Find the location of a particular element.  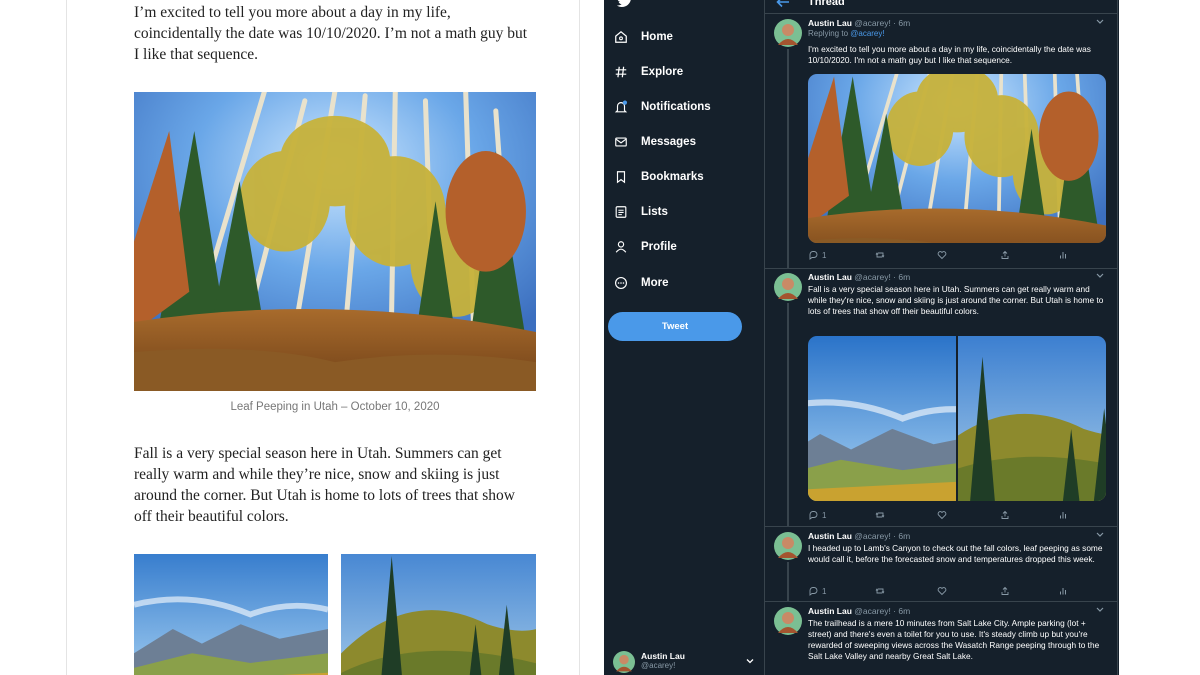

hillside-trees-photo is located at coordinates (438, 614).